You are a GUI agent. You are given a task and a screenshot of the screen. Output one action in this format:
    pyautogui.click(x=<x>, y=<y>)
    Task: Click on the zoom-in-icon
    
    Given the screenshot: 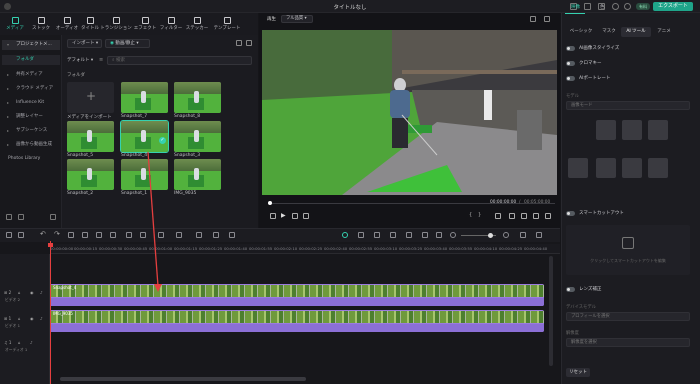 What is the action you would take?
    pyautogui.click(x=506, y=235)
    